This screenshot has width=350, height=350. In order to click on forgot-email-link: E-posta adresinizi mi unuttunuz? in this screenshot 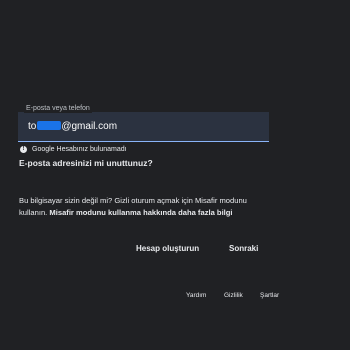, I will do `click(86, 163)`.